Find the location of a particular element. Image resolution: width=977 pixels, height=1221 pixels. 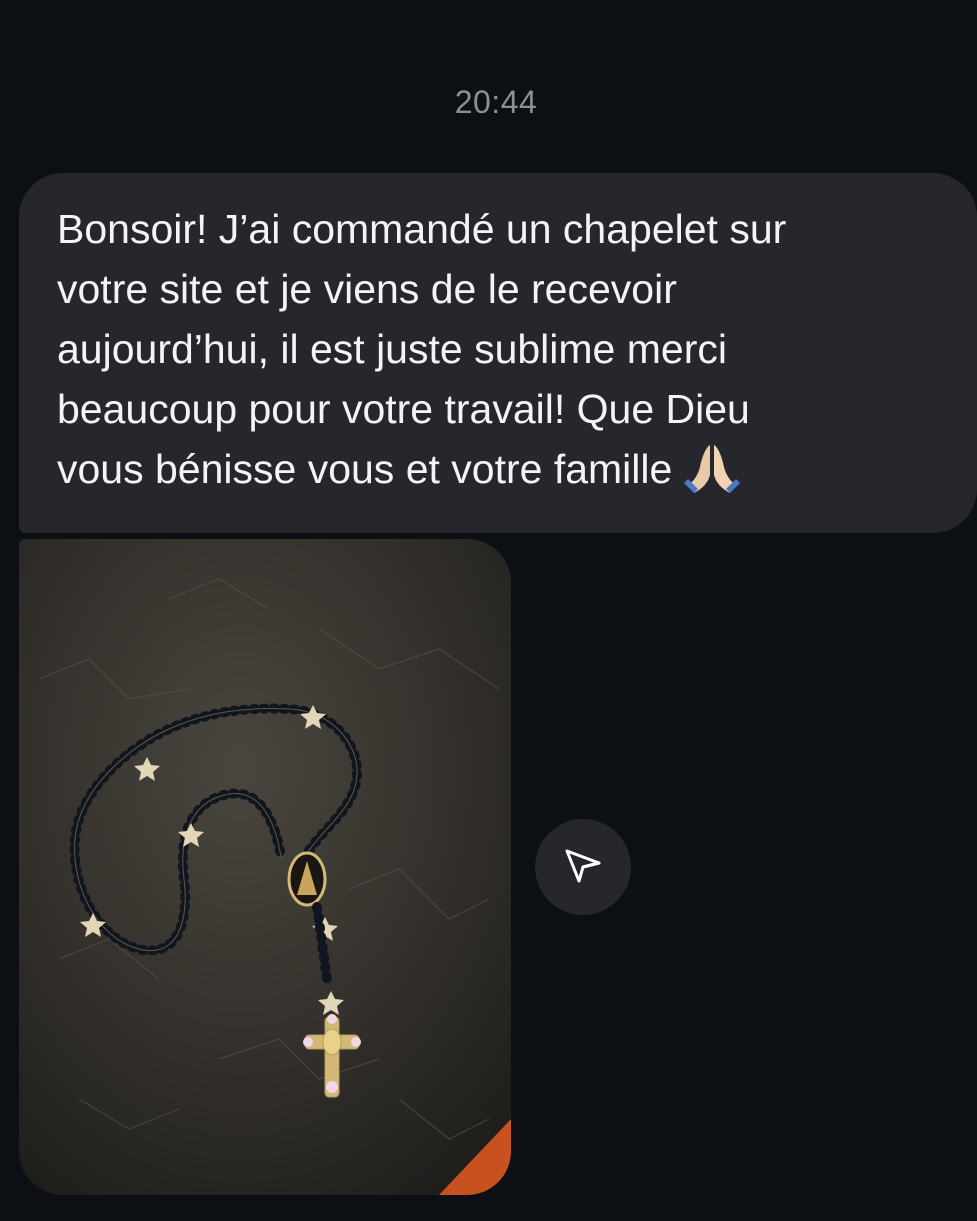

pray-icon is located at coordinates (712, 468).